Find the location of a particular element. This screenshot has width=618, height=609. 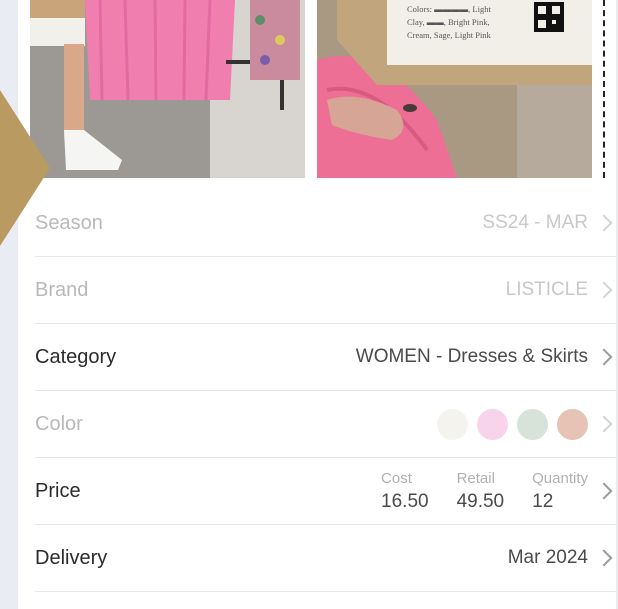

delivery-row: Delivery Mar 2024 is located at coordinates (325, 558).